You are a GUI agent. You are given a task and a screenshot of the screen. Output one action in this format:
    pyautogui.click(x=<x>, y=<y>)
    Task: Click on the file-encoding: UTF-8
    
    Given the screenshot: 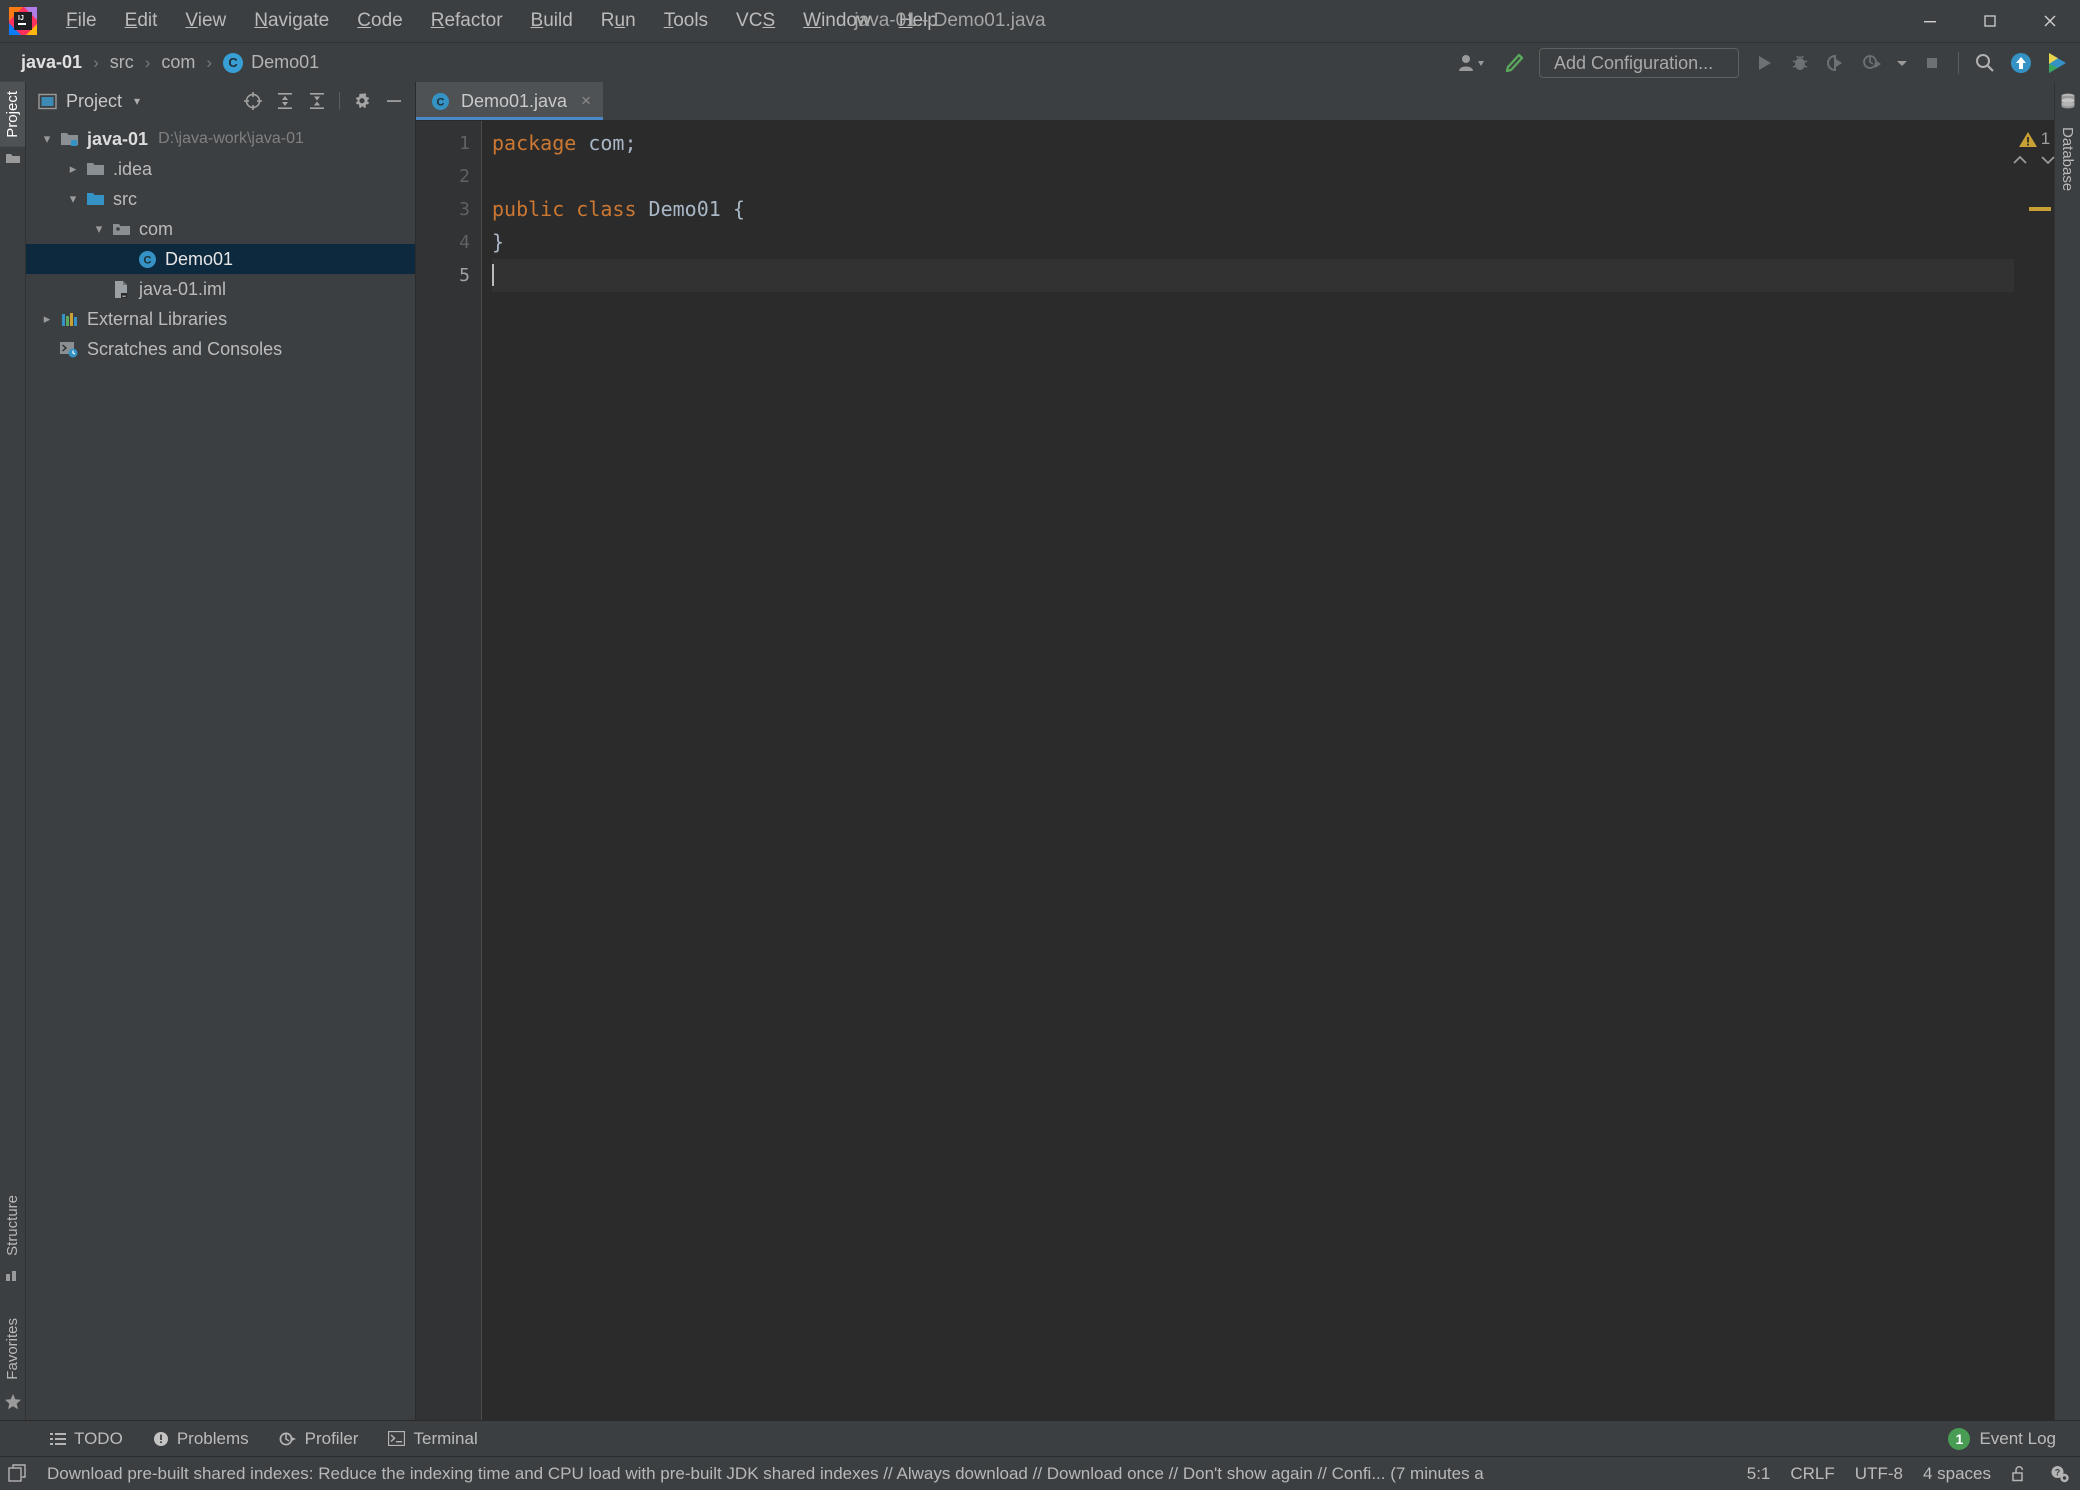 What is the action you would take?
    pyautogui.click(x=1879, y=1474)
    